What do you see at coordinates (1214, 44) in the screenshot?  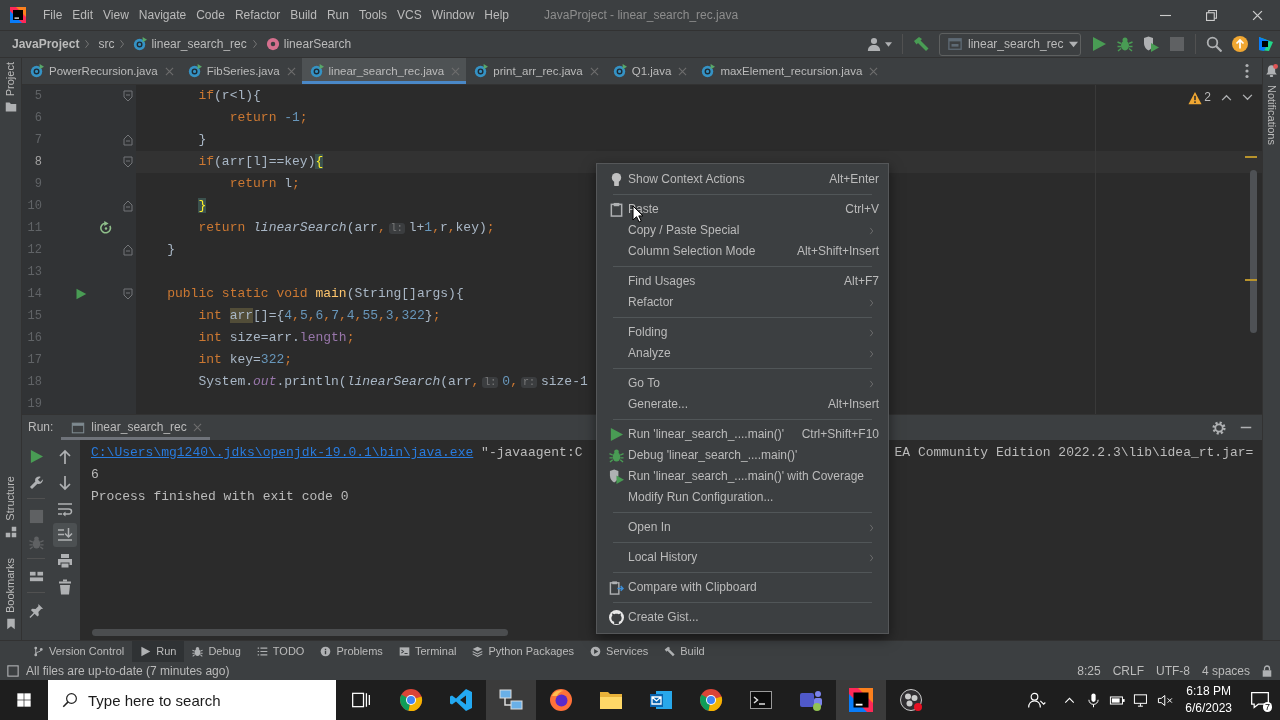 I see `search-icon` at bounding box center [1214, 44].